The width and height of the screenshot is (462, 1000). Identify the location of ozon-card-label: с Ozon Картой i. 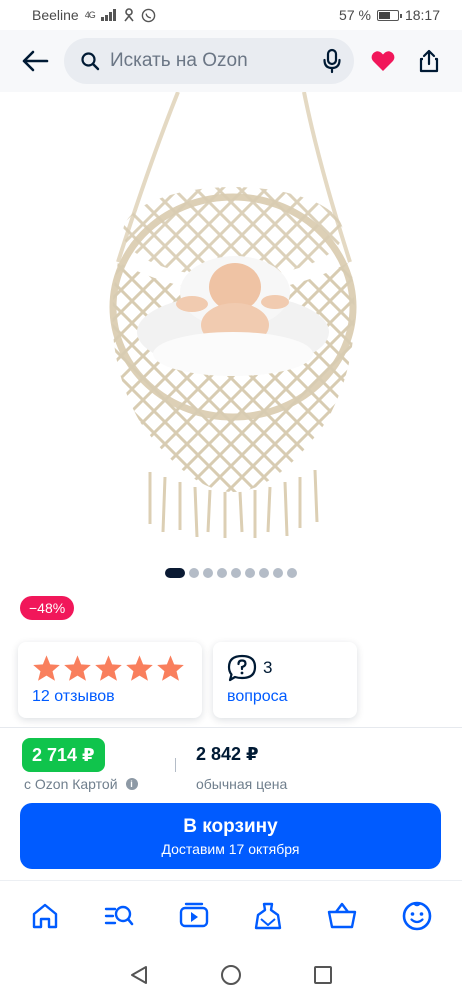
(81, 784).